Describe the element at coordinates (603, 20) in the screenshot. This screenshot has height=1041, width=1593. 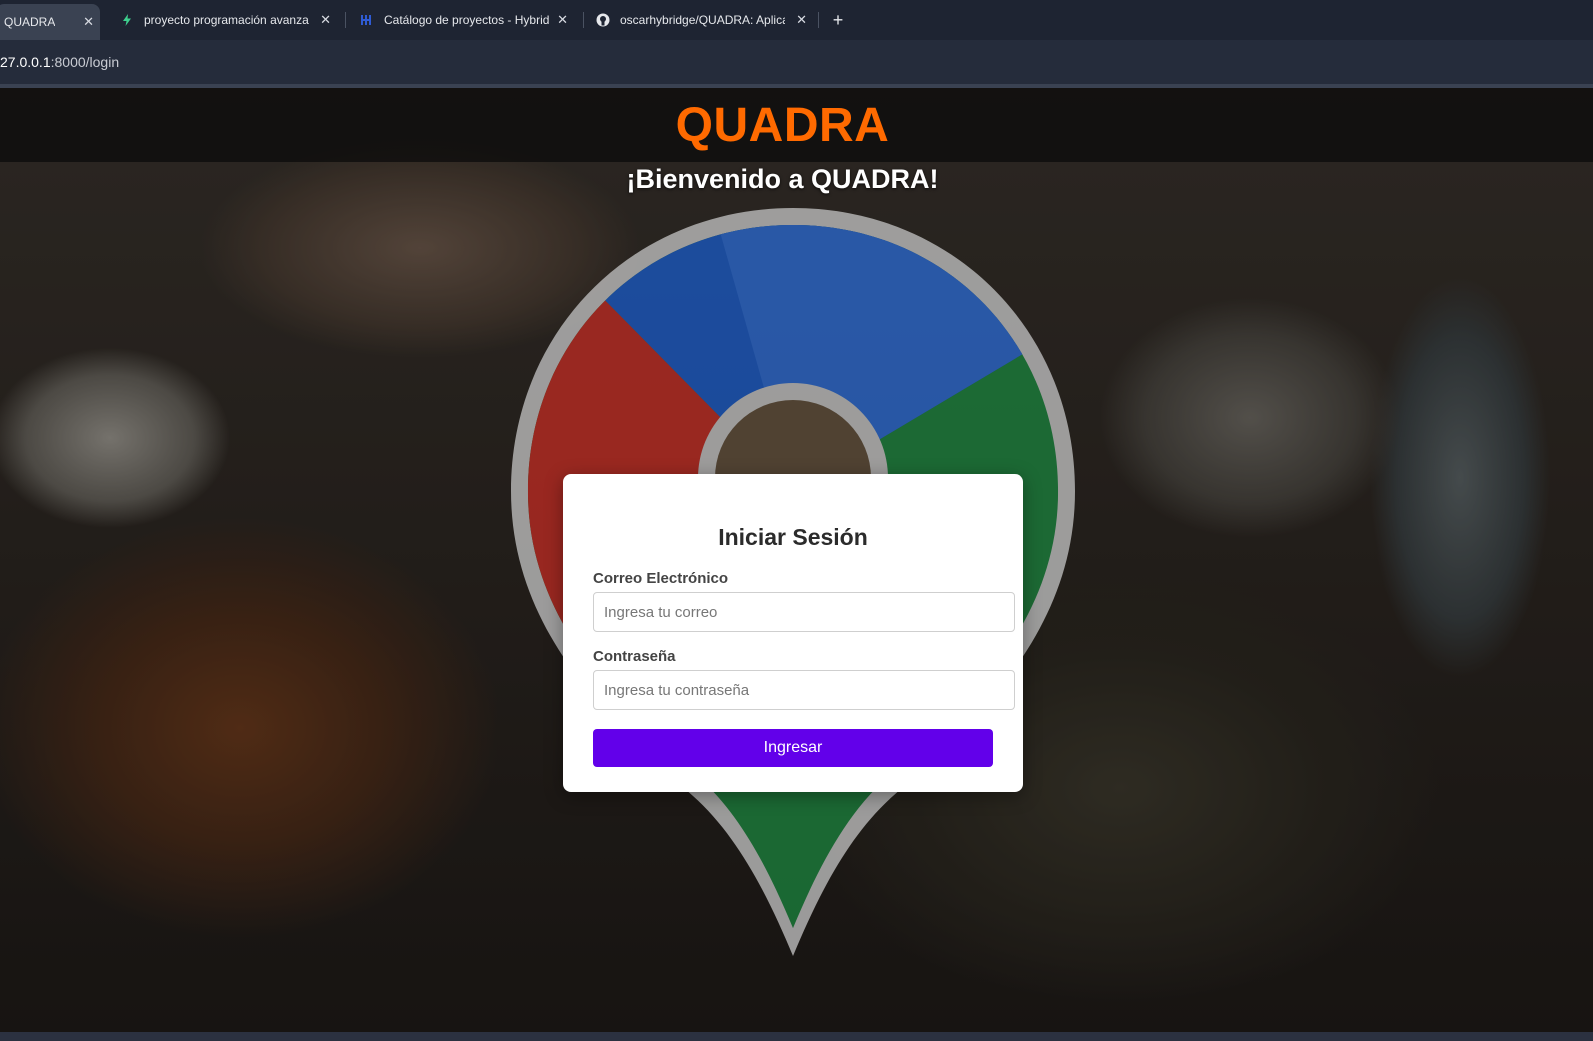
I see `github-icon` at that location.